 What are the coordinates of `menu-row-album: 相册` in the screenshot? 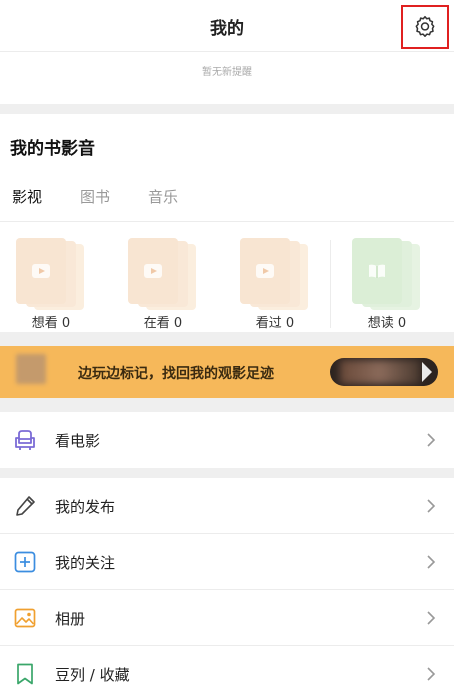 It's located at (227, 618).